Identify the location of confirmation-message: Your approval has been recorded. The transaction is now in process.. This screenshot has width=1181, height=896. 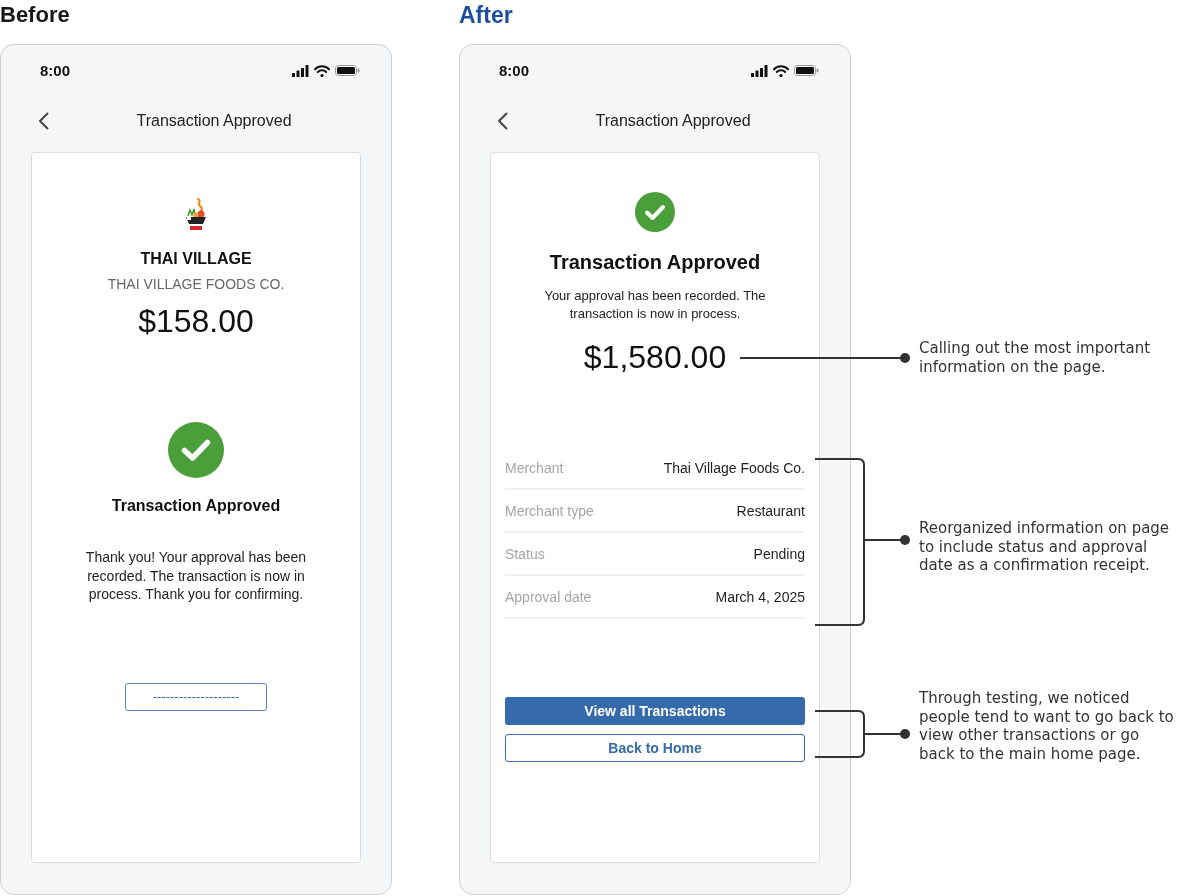
(655, 305).